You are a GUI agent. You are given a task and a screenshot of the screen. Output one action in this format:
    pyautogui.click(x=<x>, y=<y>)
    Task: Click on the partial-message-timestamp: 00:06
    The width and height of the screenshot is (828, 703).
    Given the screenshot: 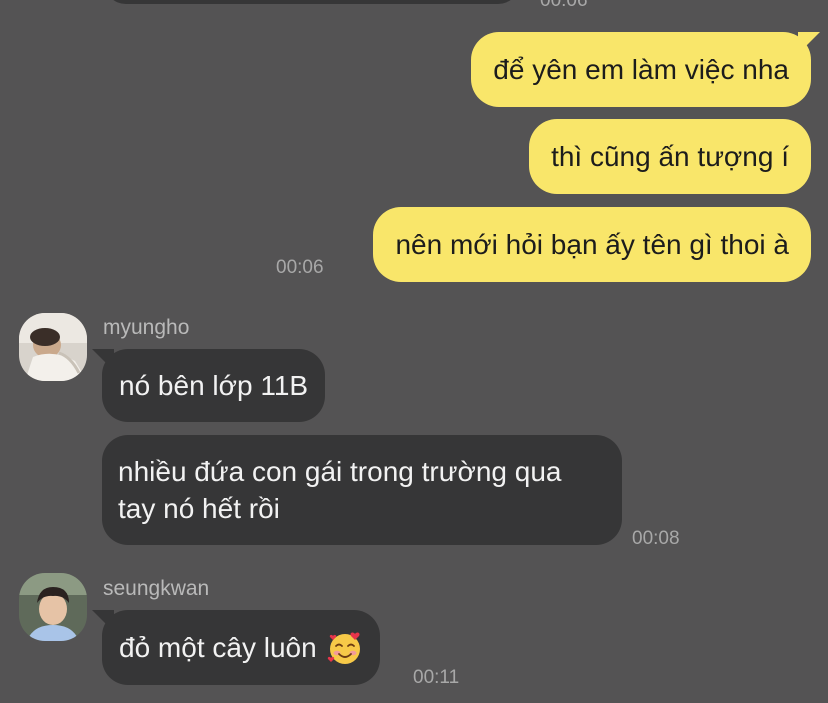 What is the action you would take?
    pyautogui.click(x=564, y=5)
    